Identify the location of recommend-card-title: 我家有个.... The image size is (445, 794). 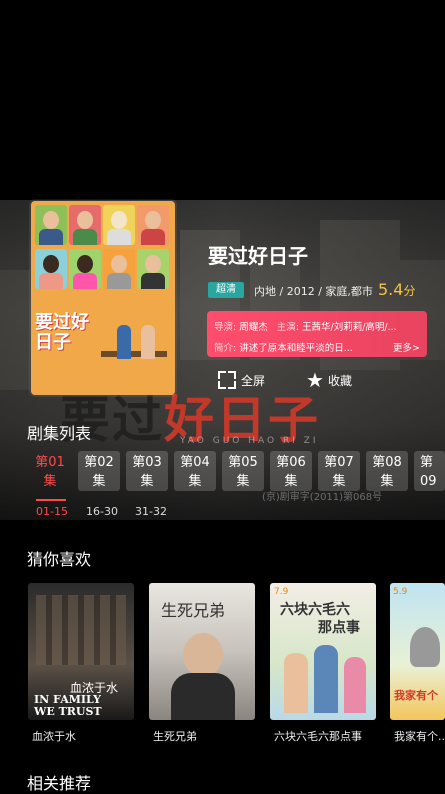
(419, 736).